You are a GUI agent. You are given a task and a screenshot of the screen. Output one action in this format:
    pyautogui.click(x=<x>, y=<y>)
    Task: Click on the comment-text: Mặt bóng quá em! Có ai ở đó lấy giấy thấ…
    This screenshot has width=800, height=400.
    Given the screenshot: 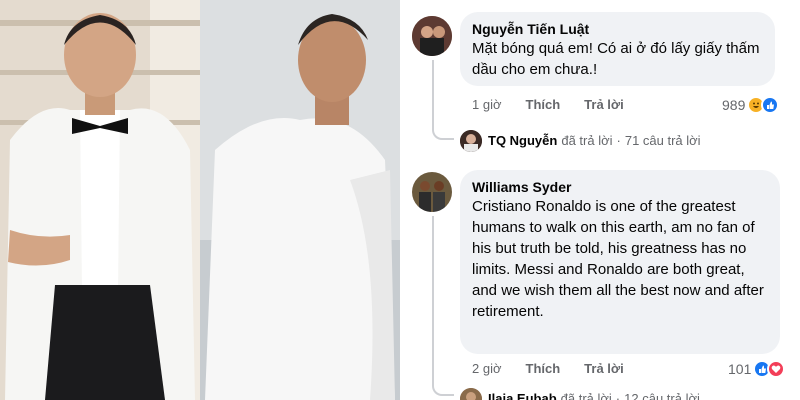 What is the action you would take?
    pyautogui.click(x=616, y=59)
    